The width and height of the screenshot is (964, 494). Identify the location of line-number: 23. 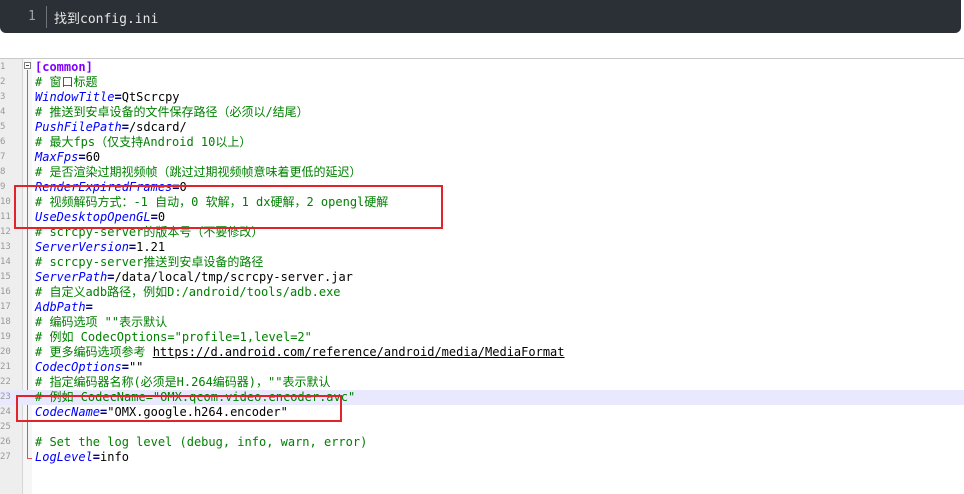
(5, 397).